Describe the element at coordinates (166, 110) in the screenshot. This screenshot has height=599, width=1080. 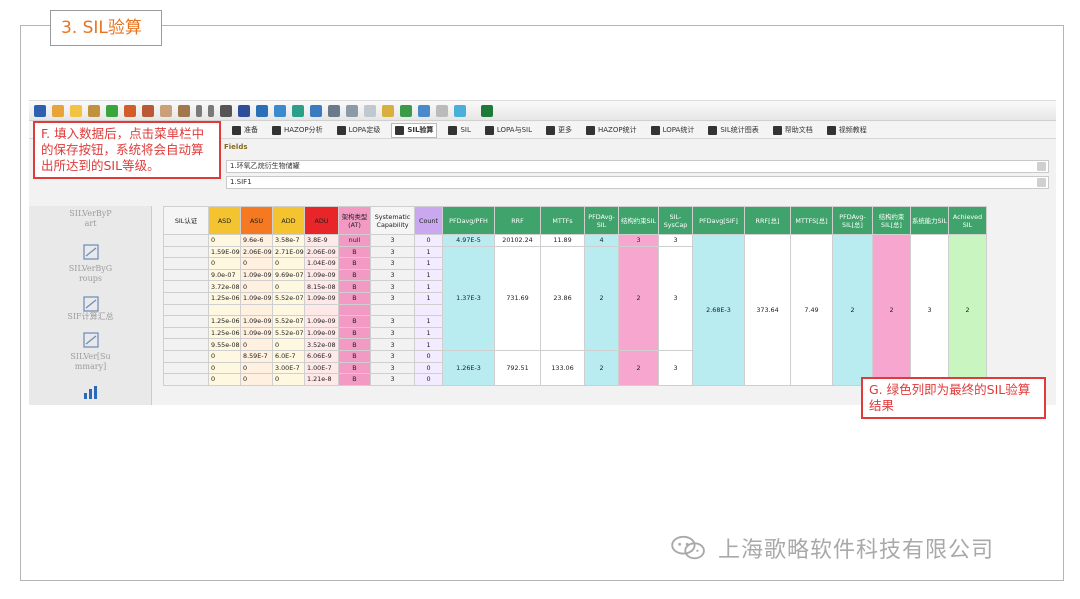
I see `copy-icon` at that location.